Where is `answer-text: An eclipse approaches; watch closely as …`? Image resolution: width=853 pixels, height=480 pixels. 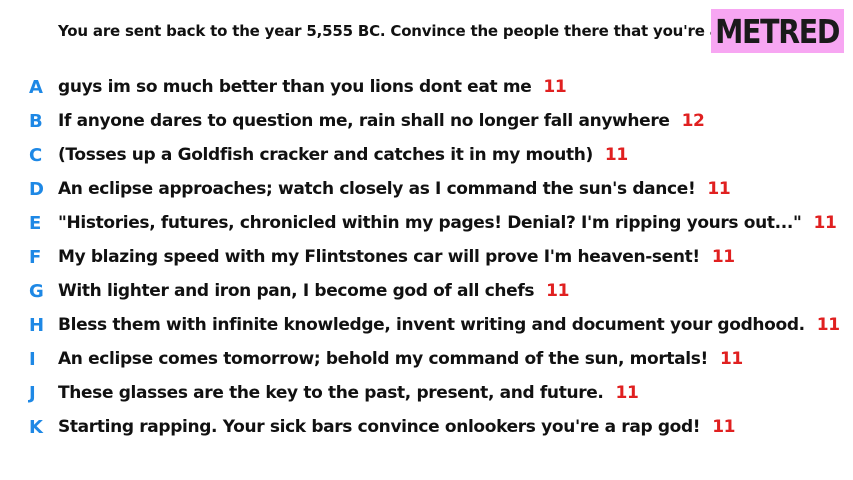
answer-text: An eclipse approaches; watch closely as … is located at coordinates (377, 189).